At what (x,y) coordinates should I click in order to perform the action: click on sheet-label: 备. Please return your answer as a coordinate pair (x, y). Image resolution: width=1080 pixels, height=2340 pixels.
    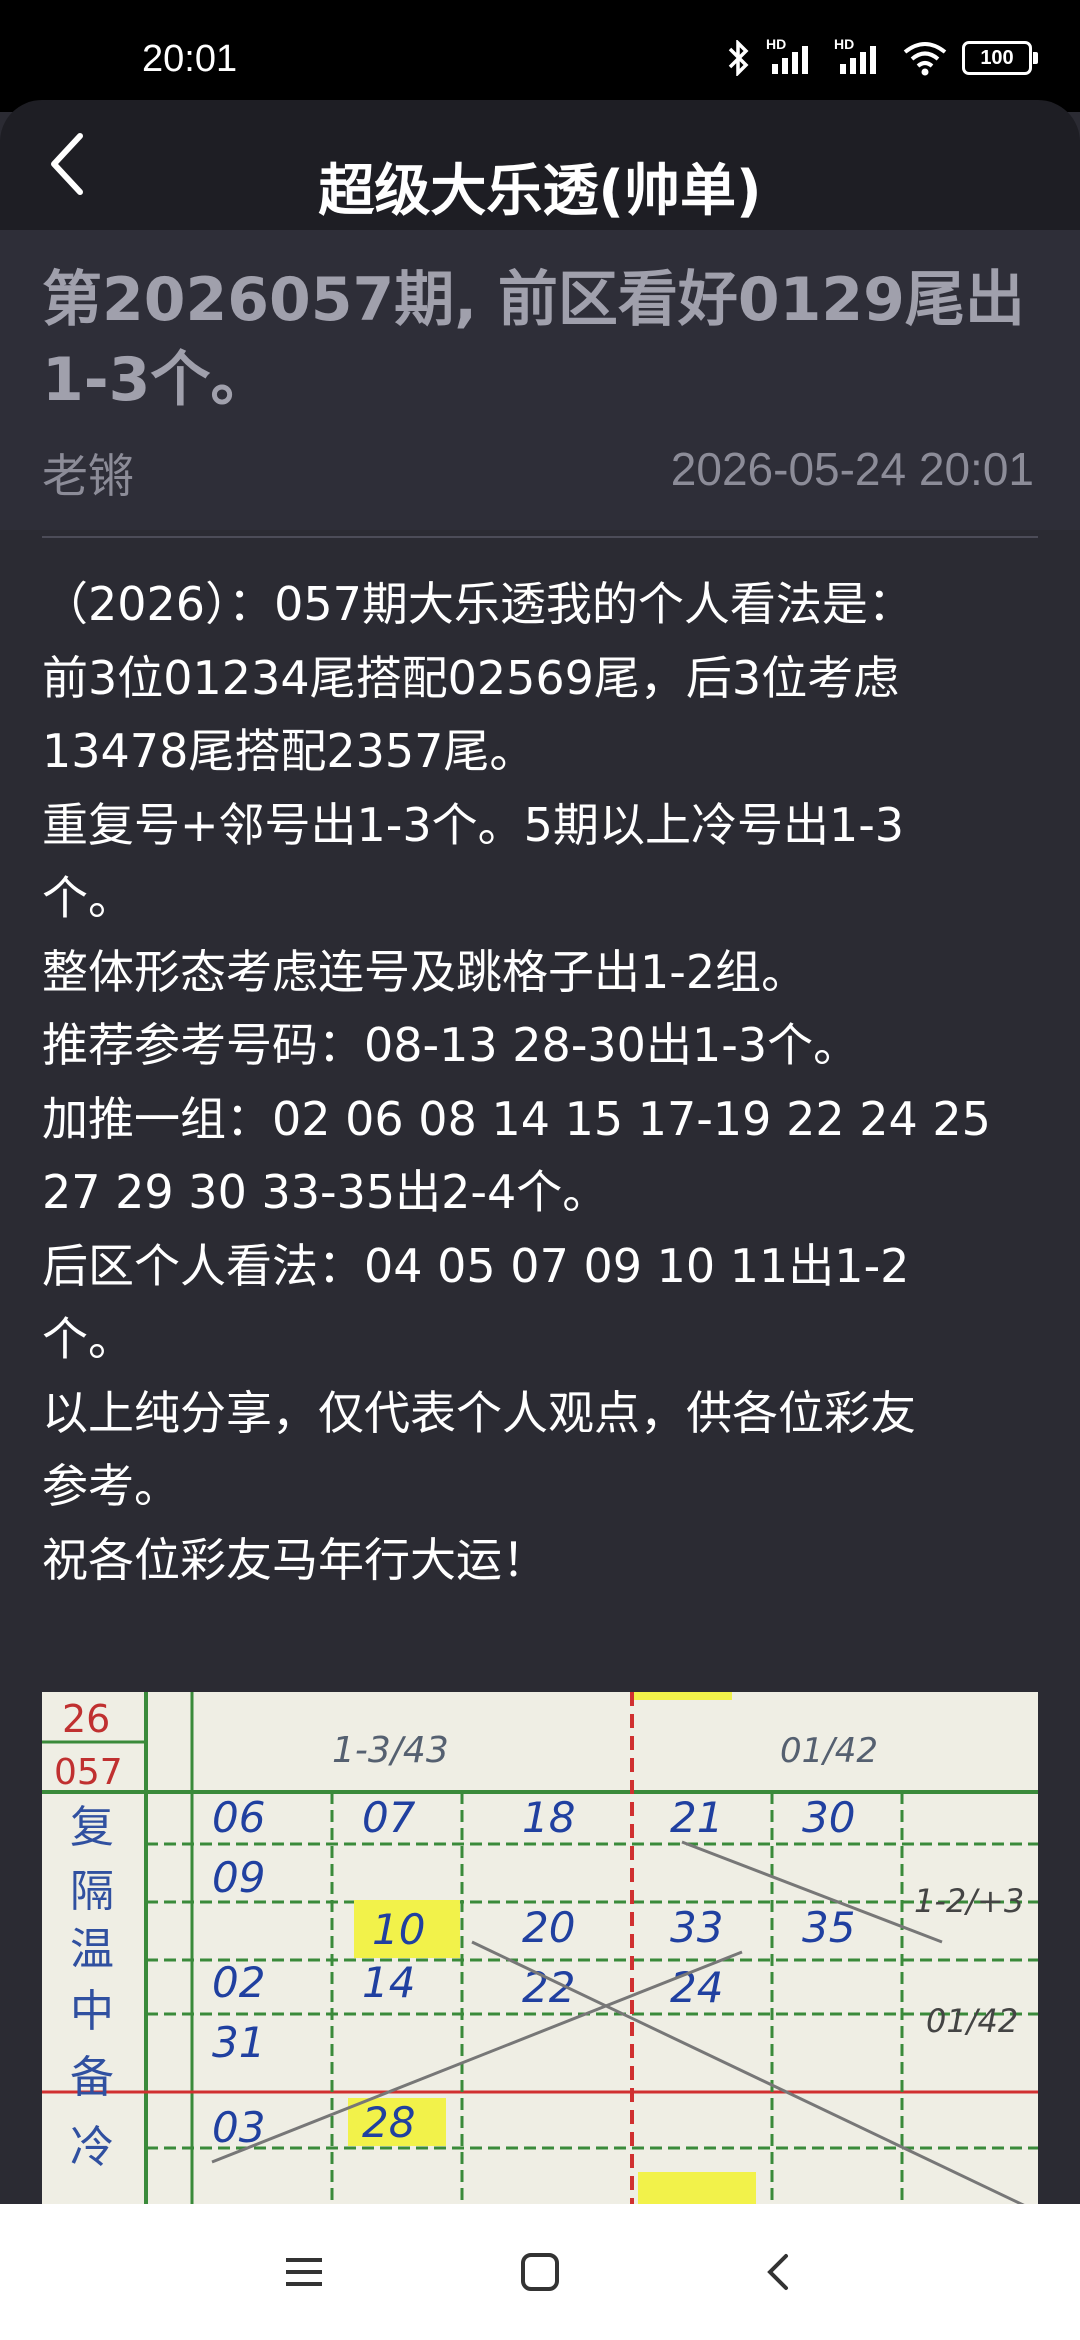
    Looking at the image, I should click on (92, 2077).